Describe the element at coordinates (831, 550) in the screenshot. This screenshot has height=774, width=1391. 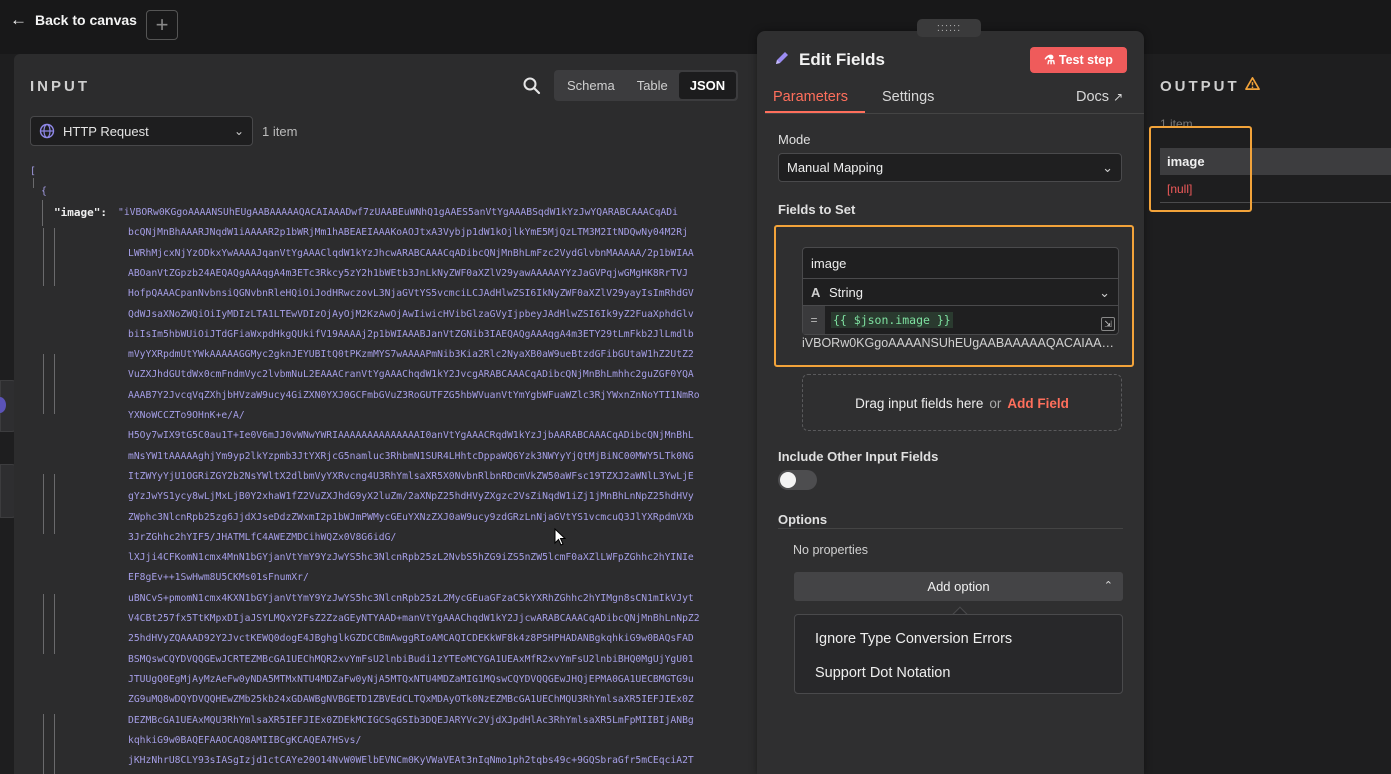
I see `no-properties-text: No properties` at that location.